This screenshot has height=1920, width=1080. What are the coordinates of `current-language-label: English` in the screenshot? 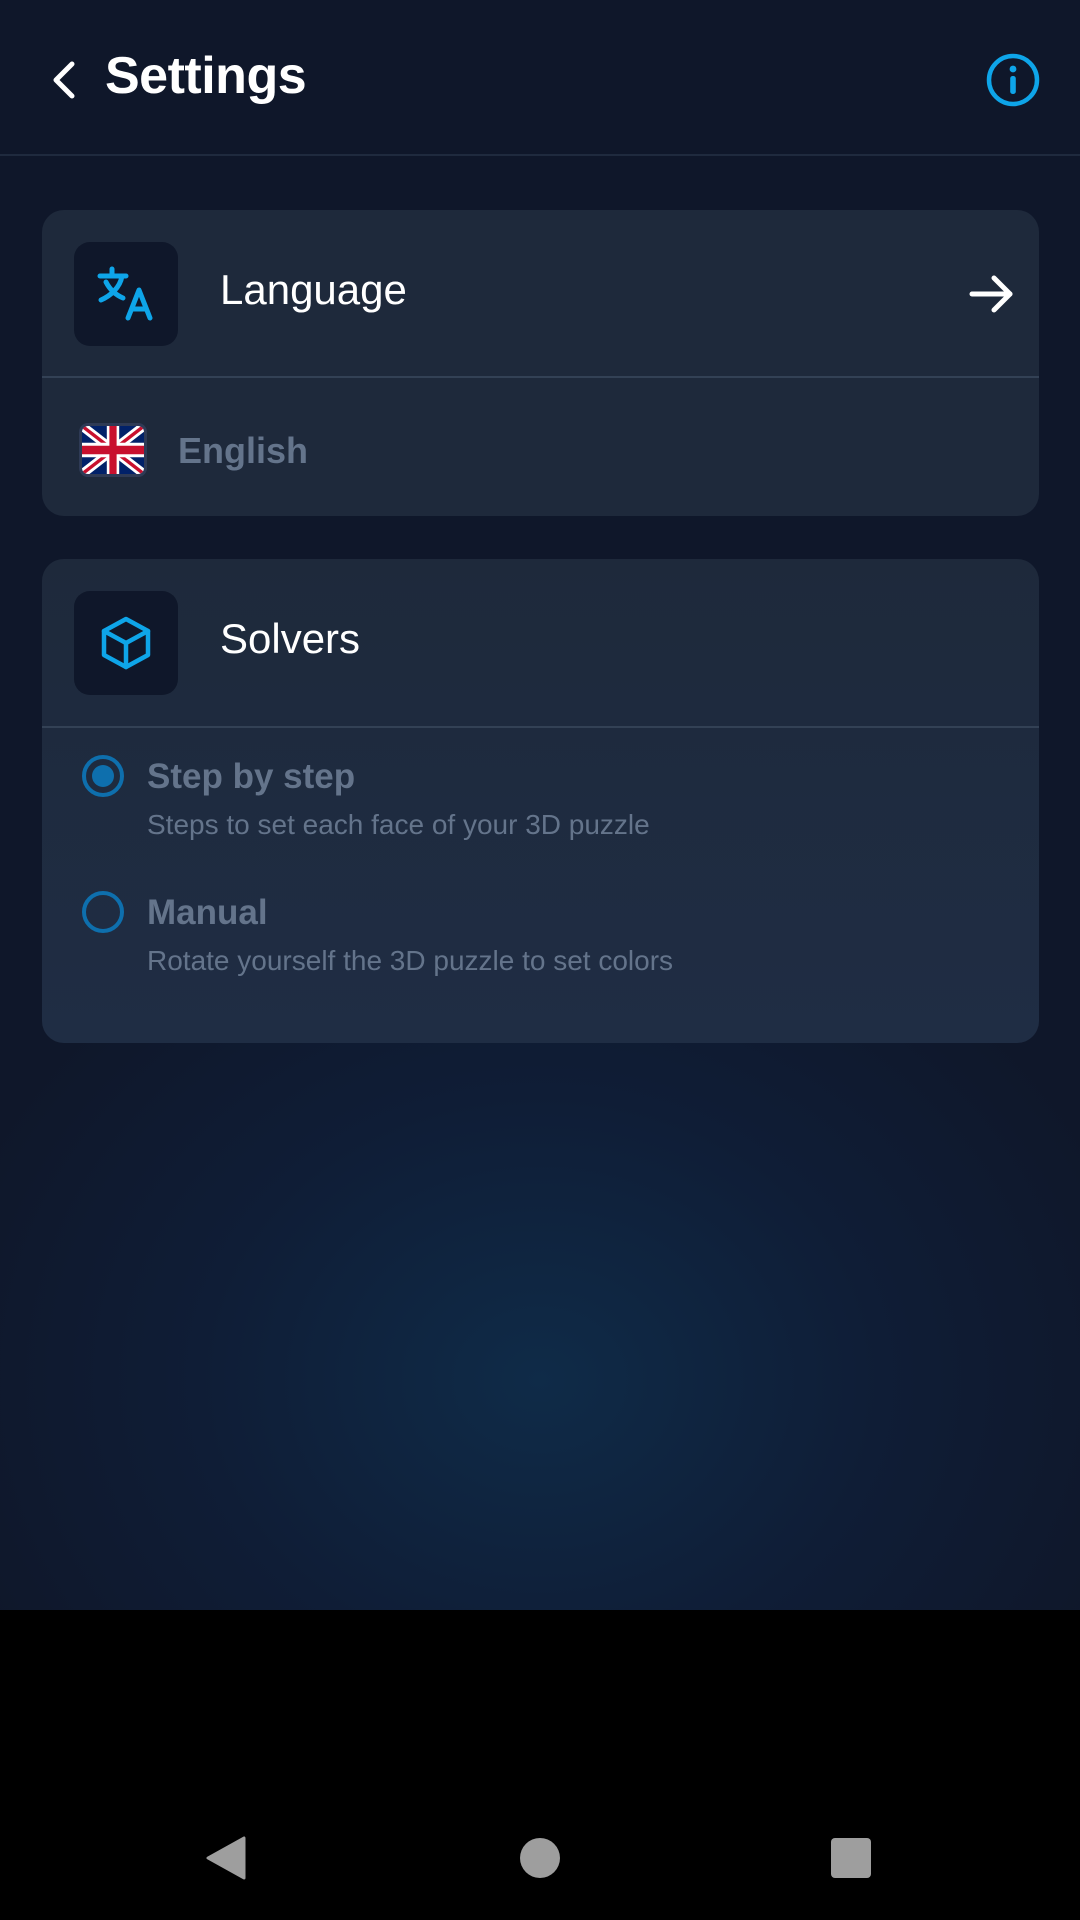 It's located at (243, 450).